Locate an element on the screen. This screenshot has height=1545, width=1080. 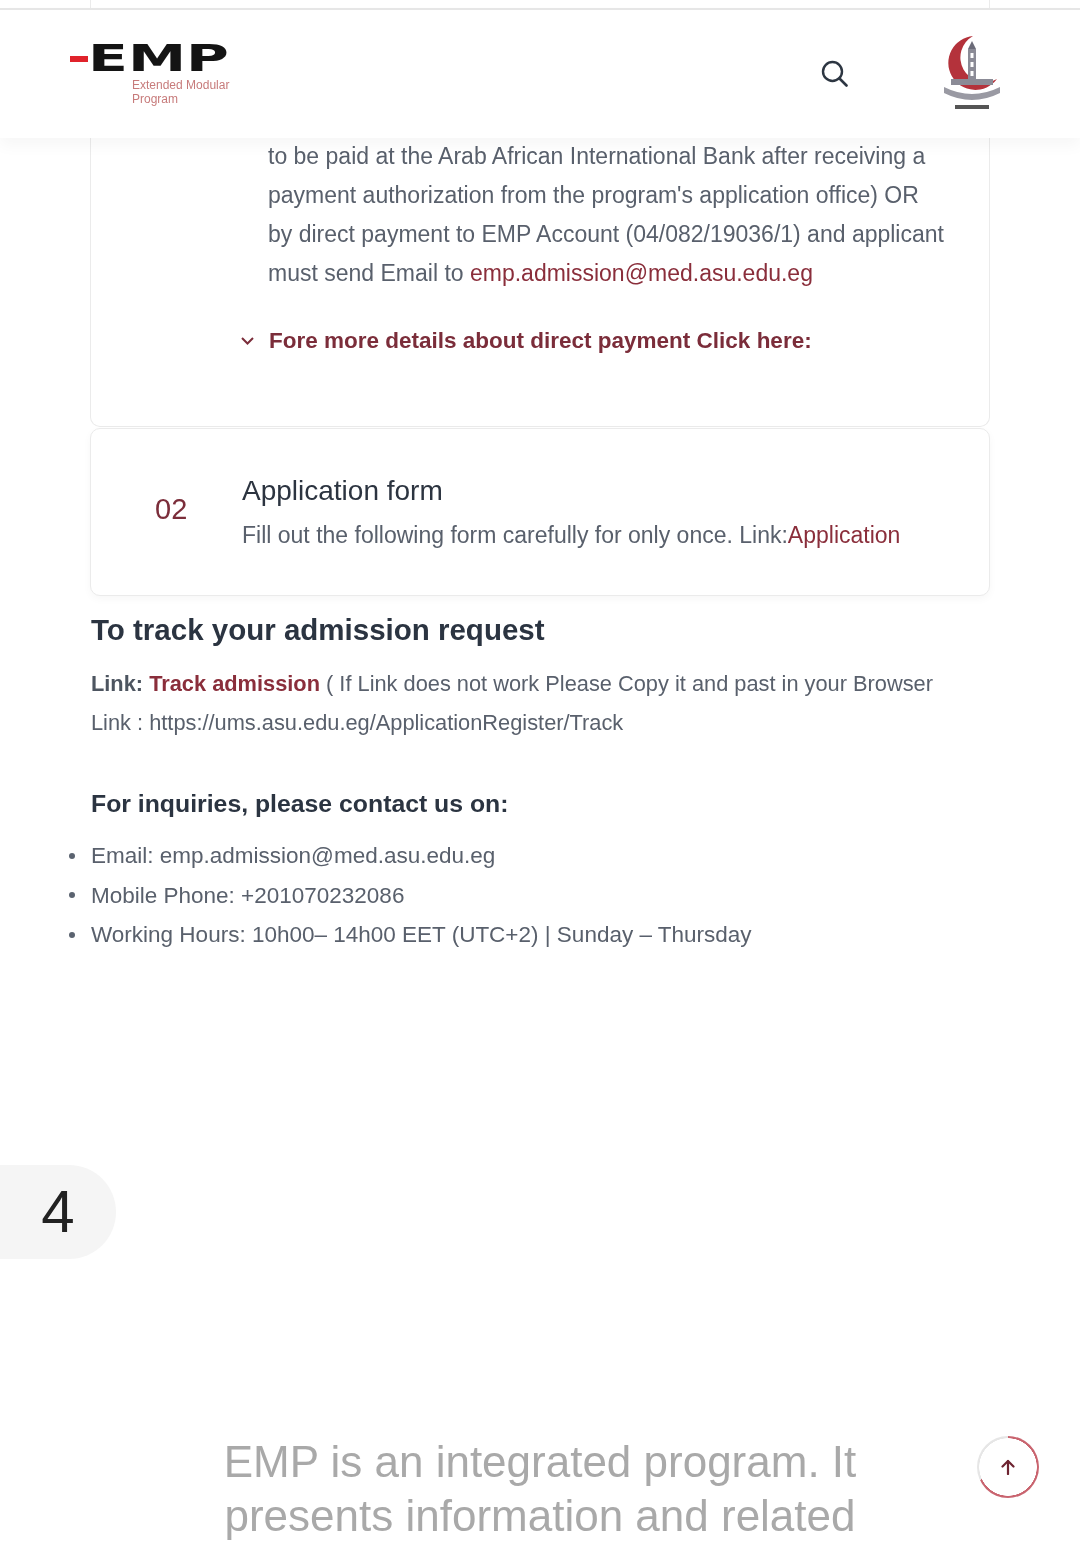
logo-wordmark: EMP is located at coordinates (158, 59).